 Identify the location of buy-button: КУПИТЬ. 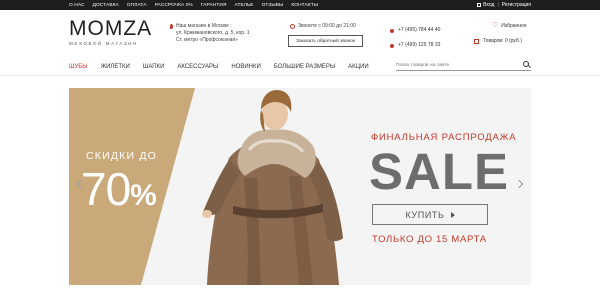
(430, 214).